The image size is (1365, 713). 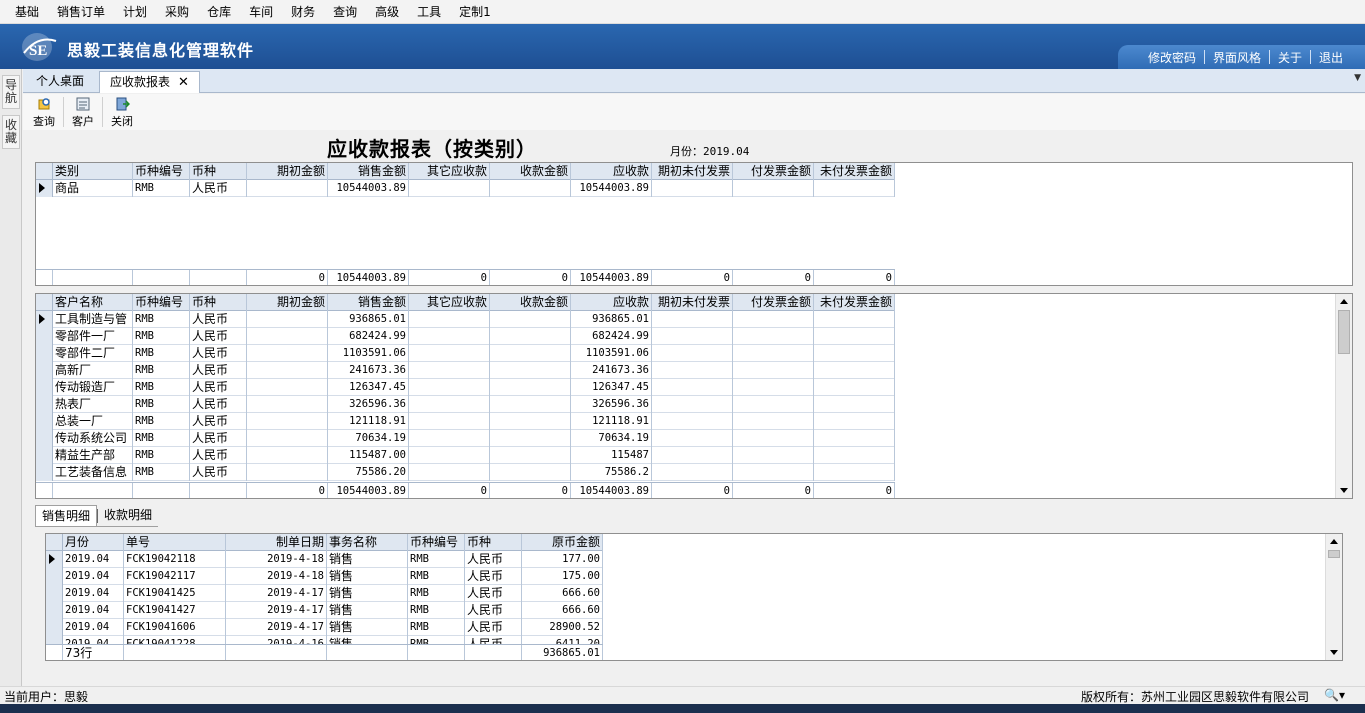 I want to click on column-header: 付发票金额, so click(x=773, y=171).